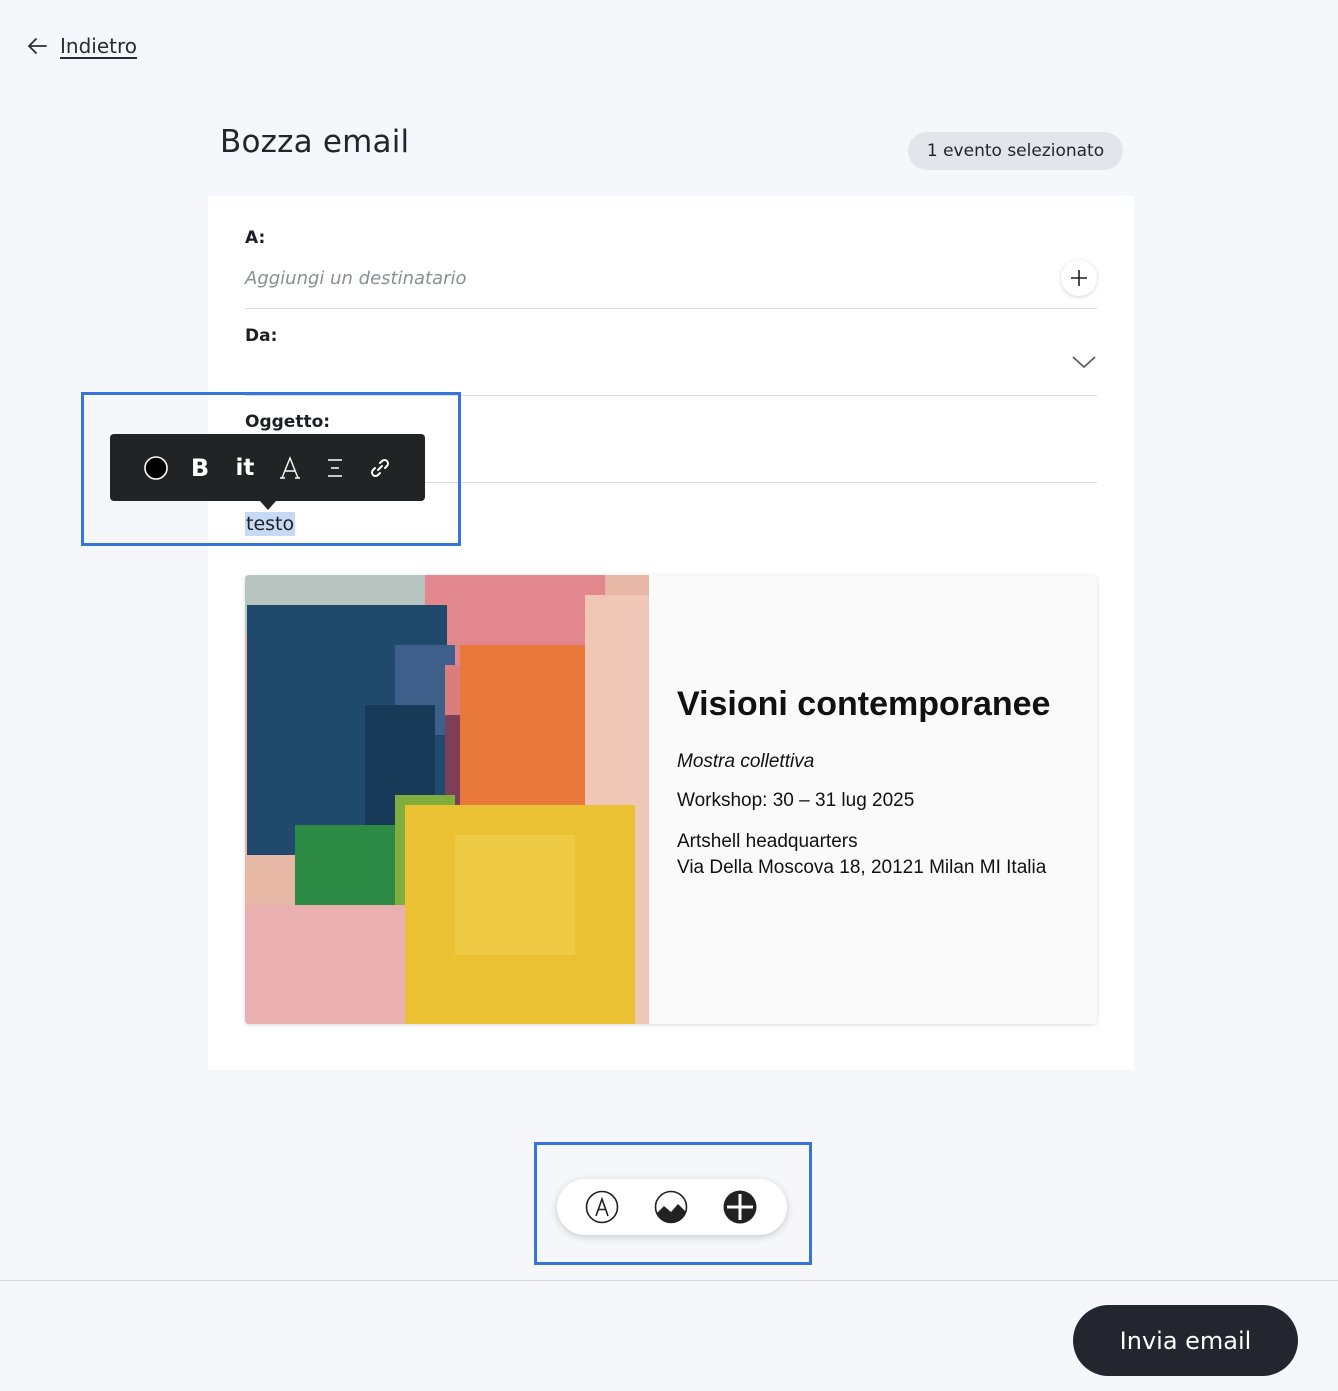 The width and height of the screenshot is (1338, 1391). I want to click on image-block-icon, so click(671, 1207).